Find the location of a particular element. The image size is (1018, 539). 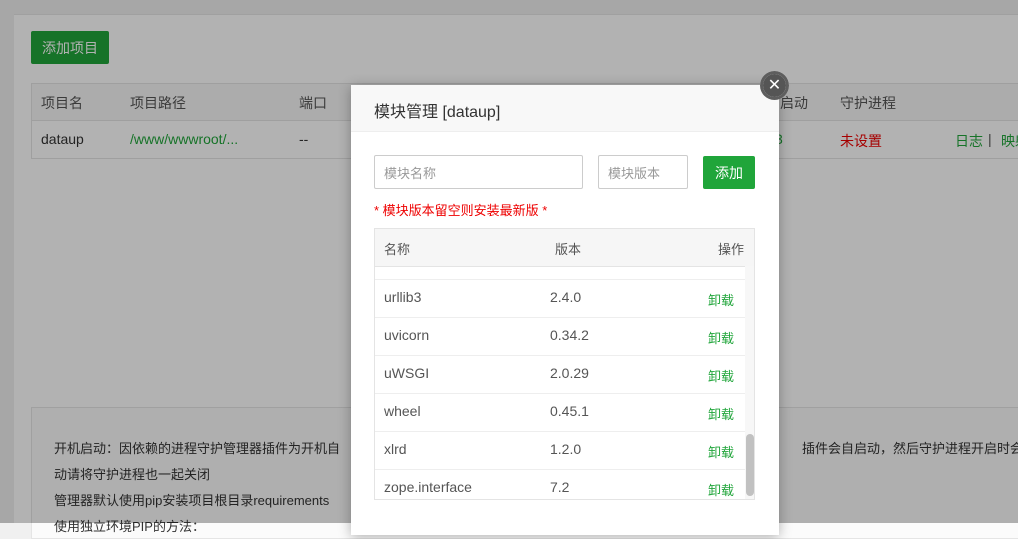

module-name: wheel is located at coordinates (402, 411).